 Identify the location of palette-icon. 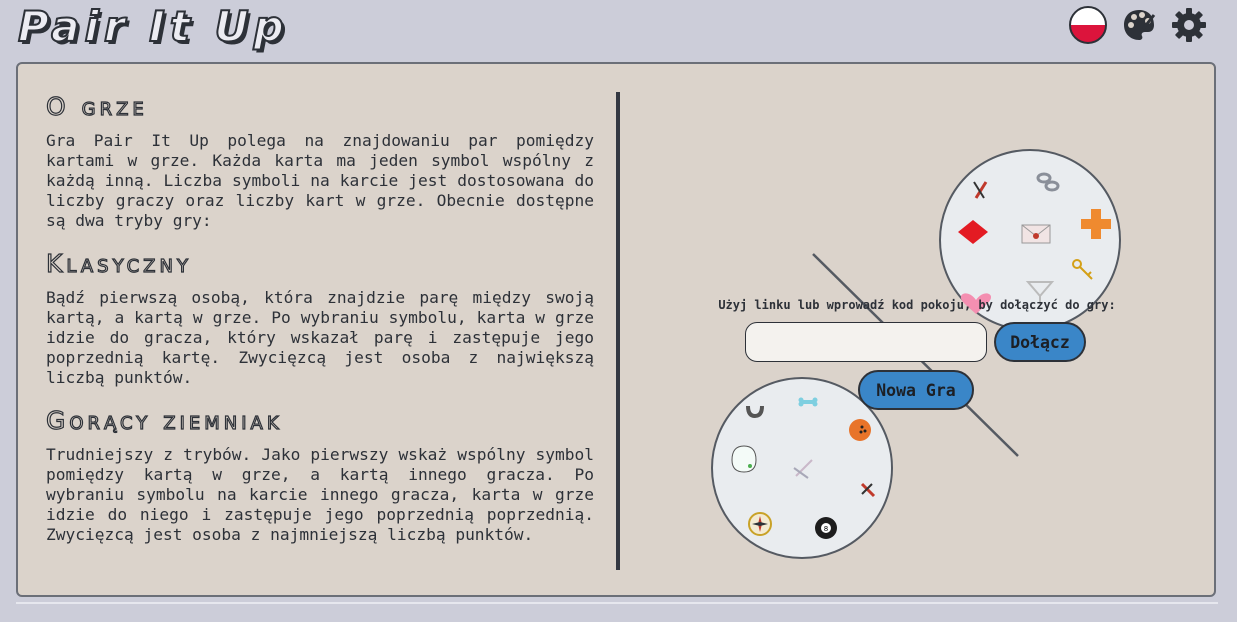
(1139, 25).